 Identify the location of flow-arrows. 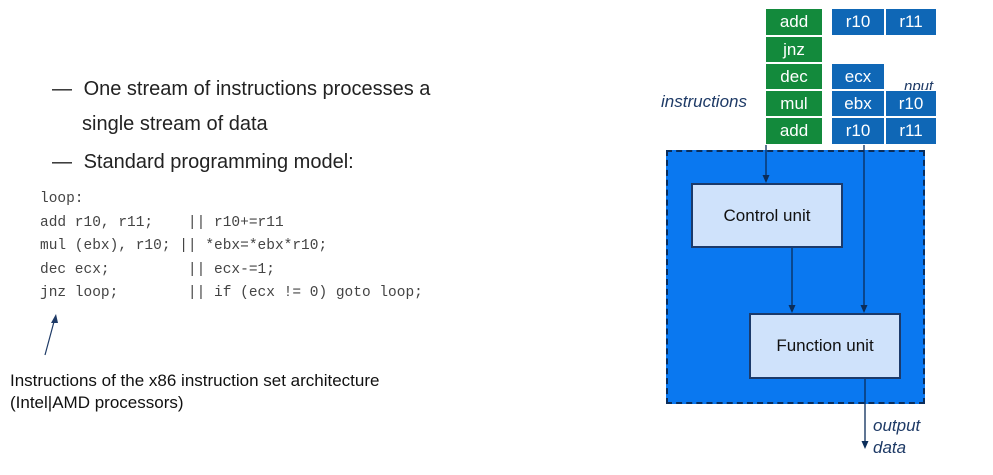
(815, 297).